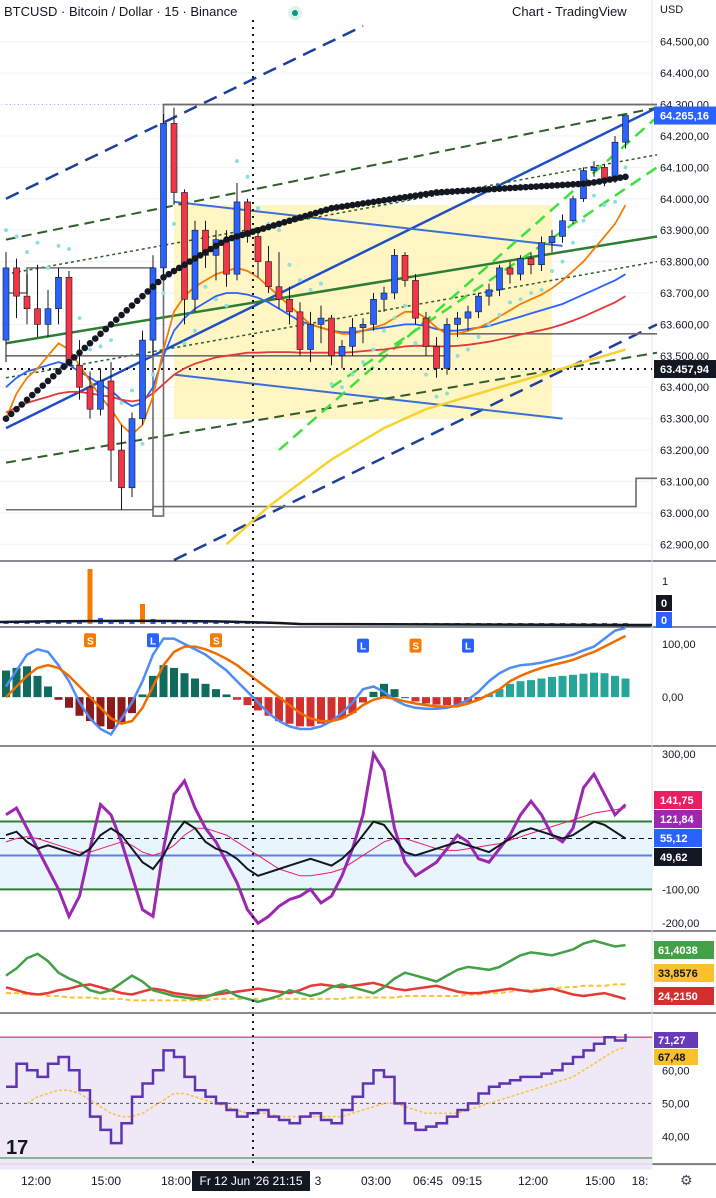 The width and height of the screenshot is (716, 1198). What do you see at coordinates (684, 294) in the screenshot?
I see `price-tick-label: 63.700,00` at bounding box center [684, 294].